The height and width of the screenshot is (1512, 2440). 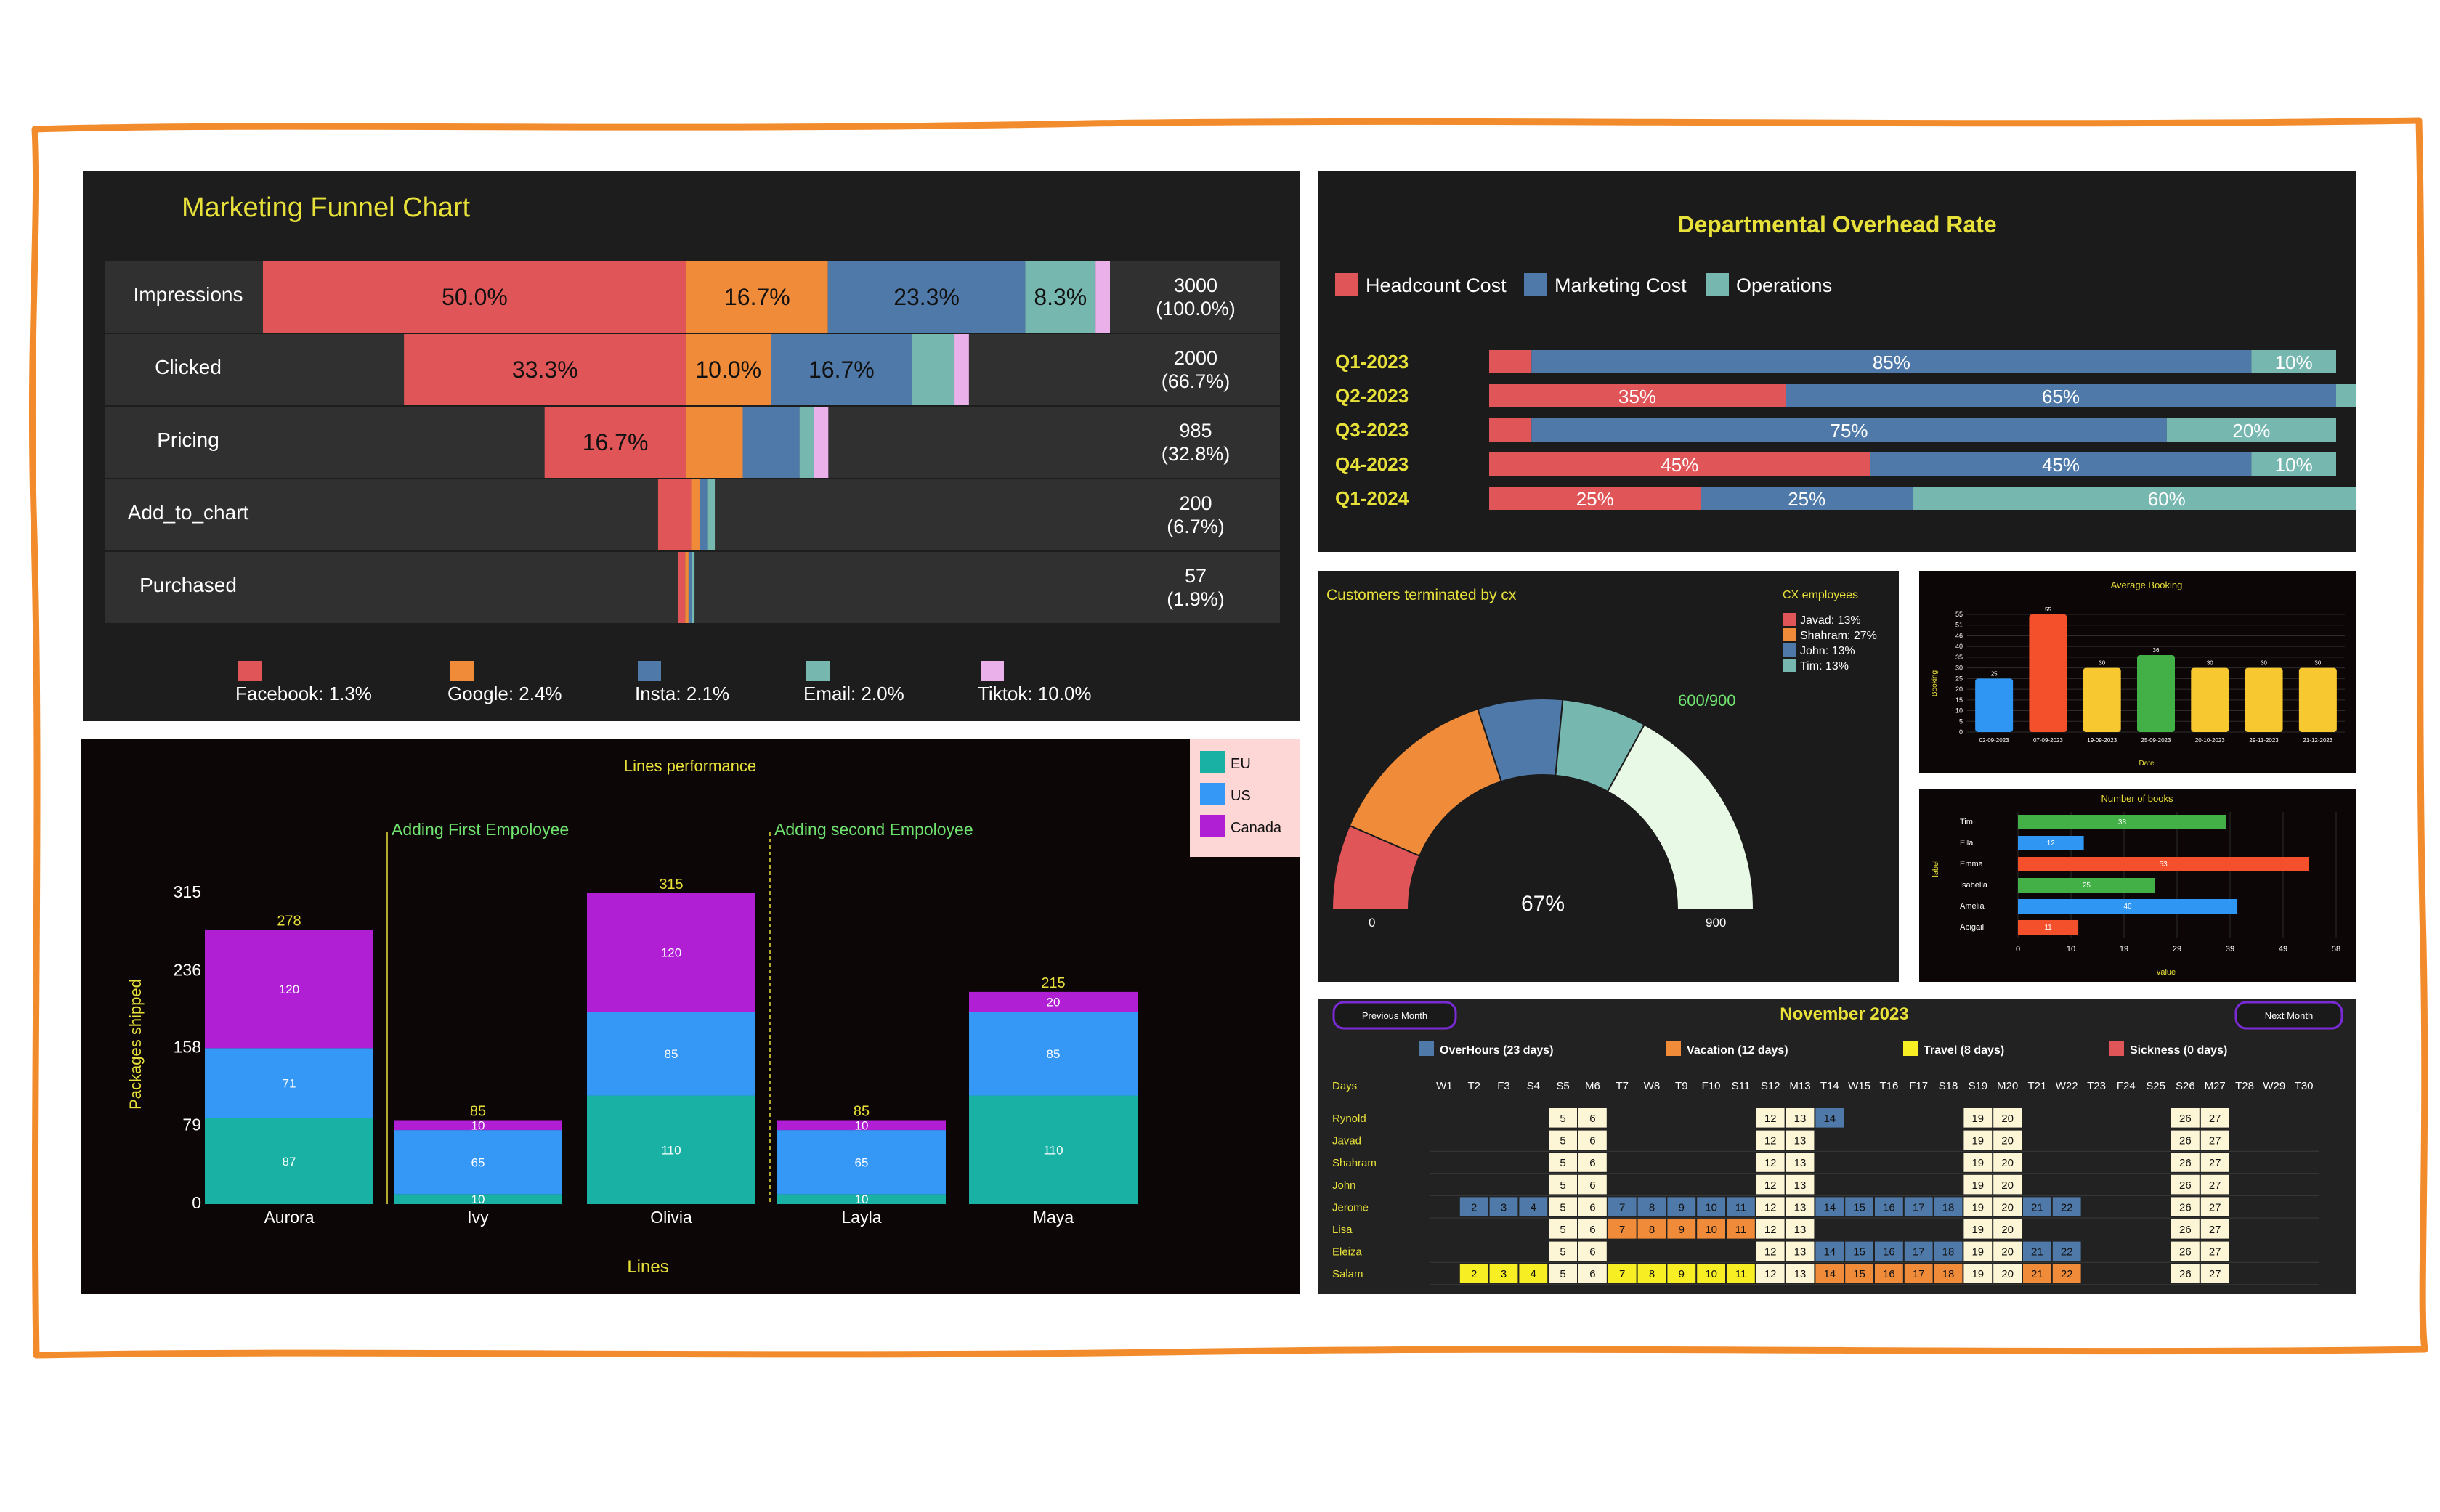 I want to click on books-name: Isabella, so click(x=1974, y=885).